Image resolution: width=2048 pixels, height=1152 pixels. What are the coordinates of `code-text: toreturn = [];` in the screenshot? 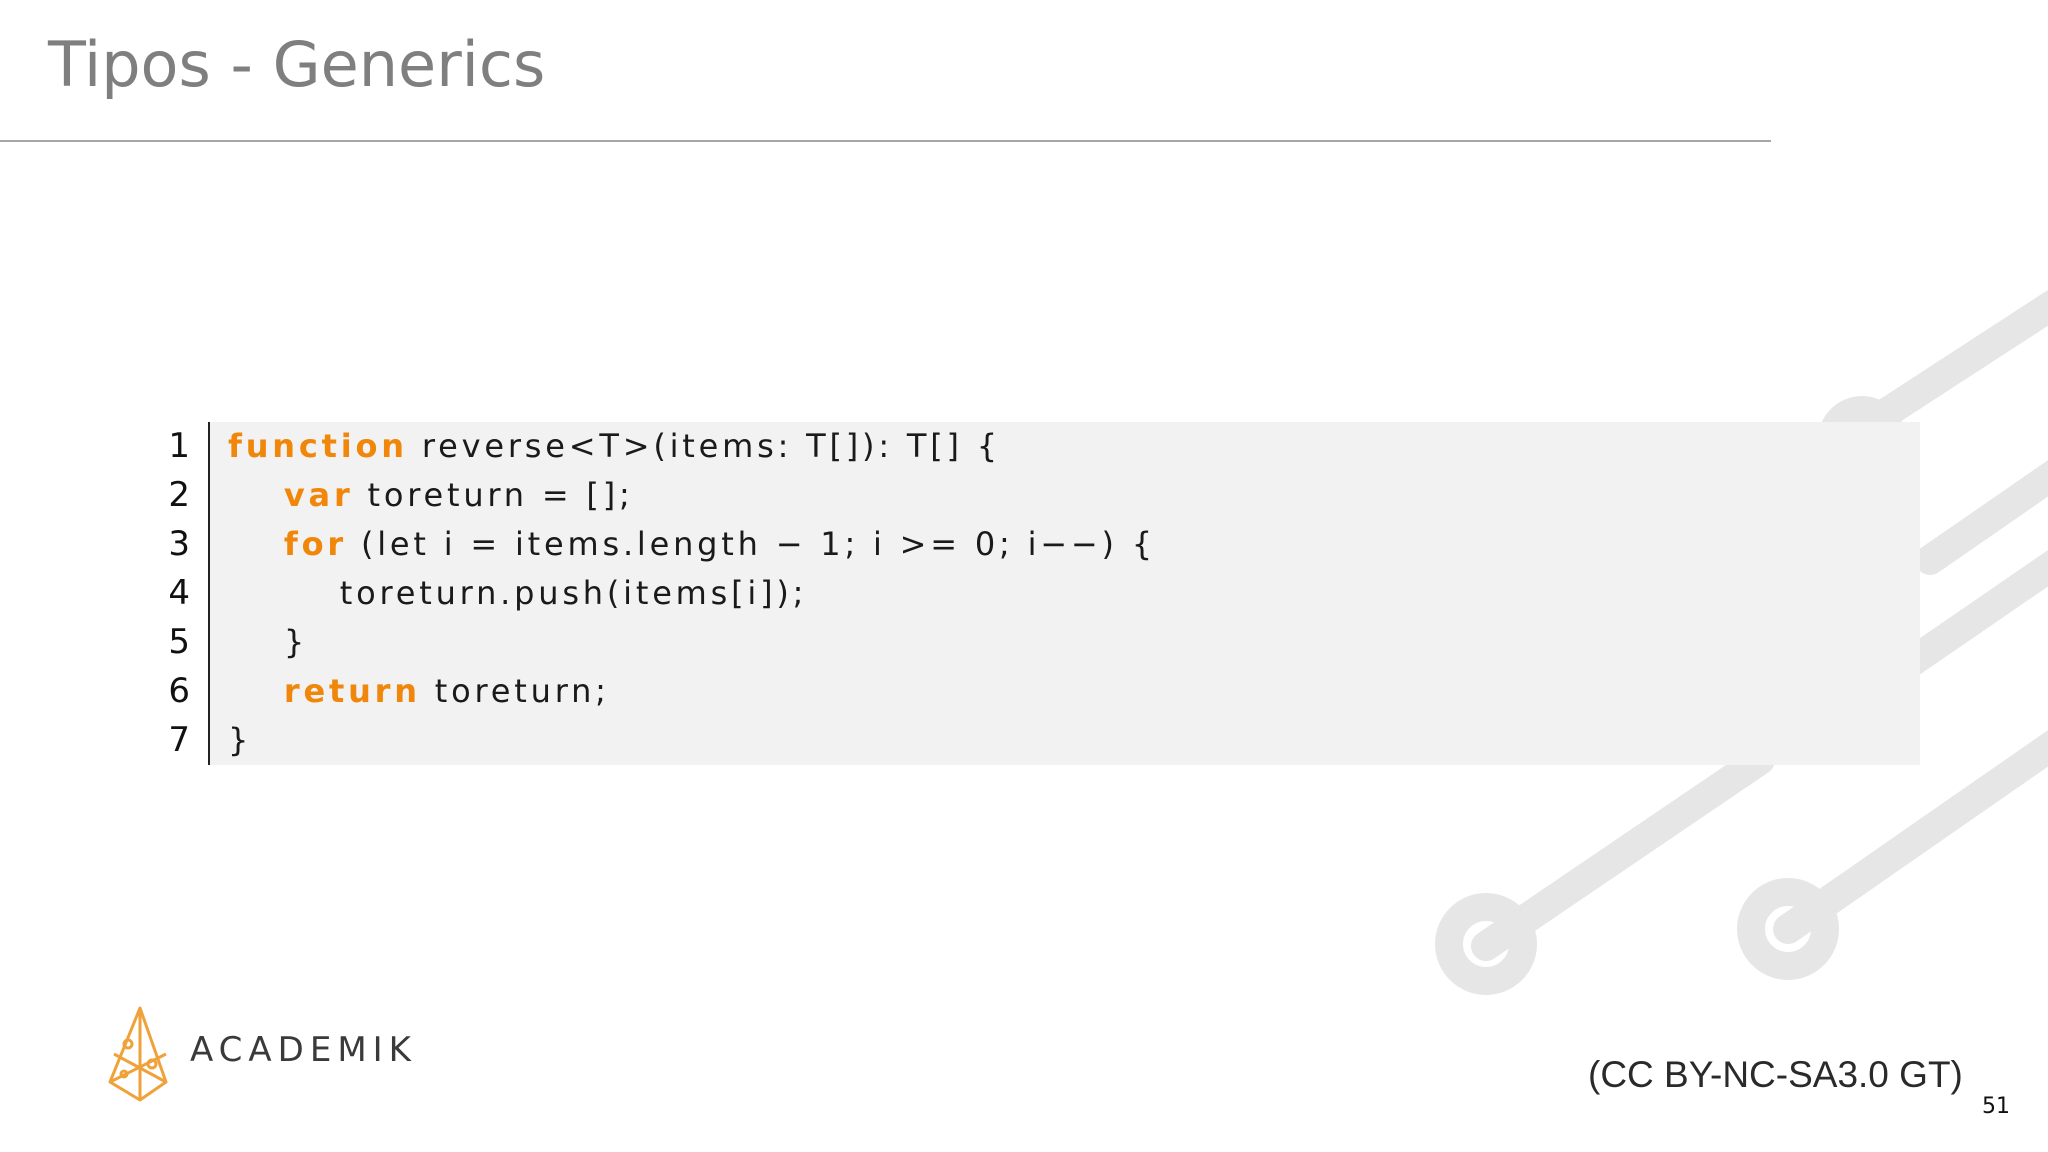 It's located at (493, 495).